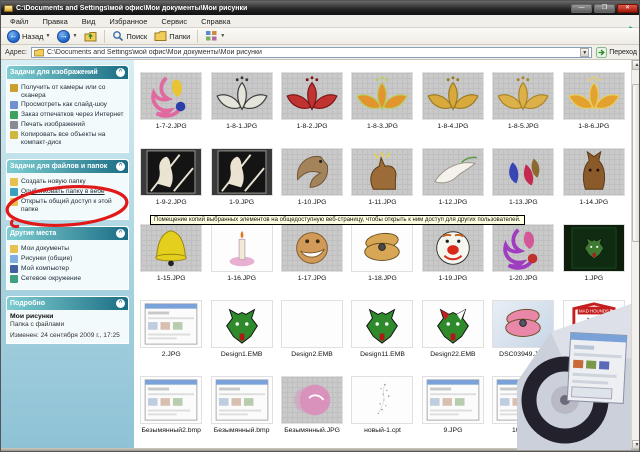 This screenshot has width=640, height=452. I want to click on file-thumbnail: 1-19.JPG, so click(453, 257).